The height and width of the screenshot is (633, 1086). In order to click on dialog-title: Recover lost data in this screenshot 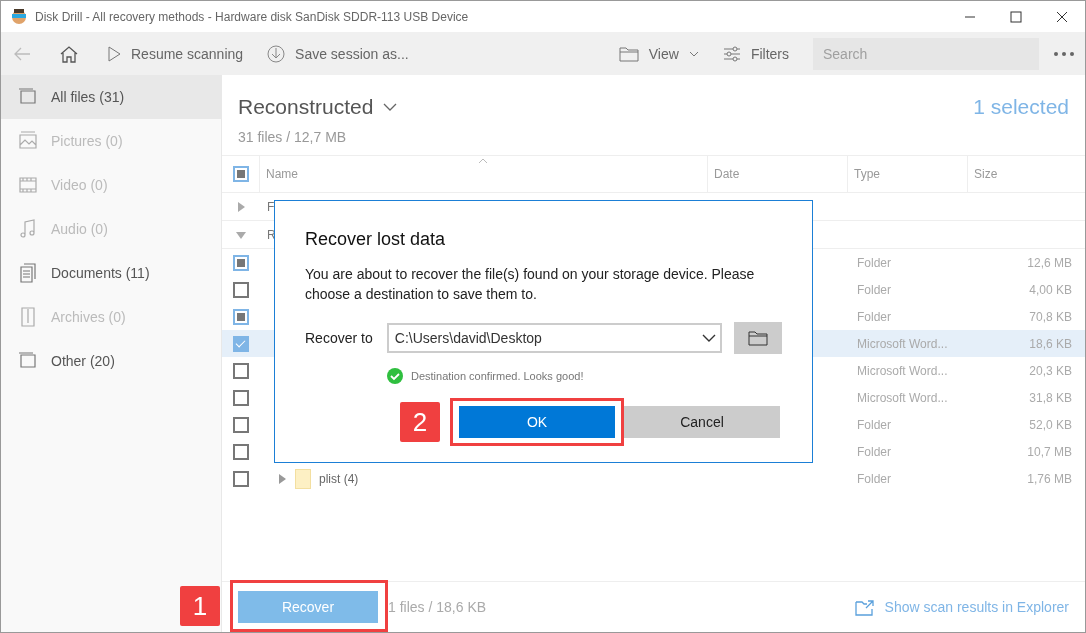, I will do `click(376, 239)`.